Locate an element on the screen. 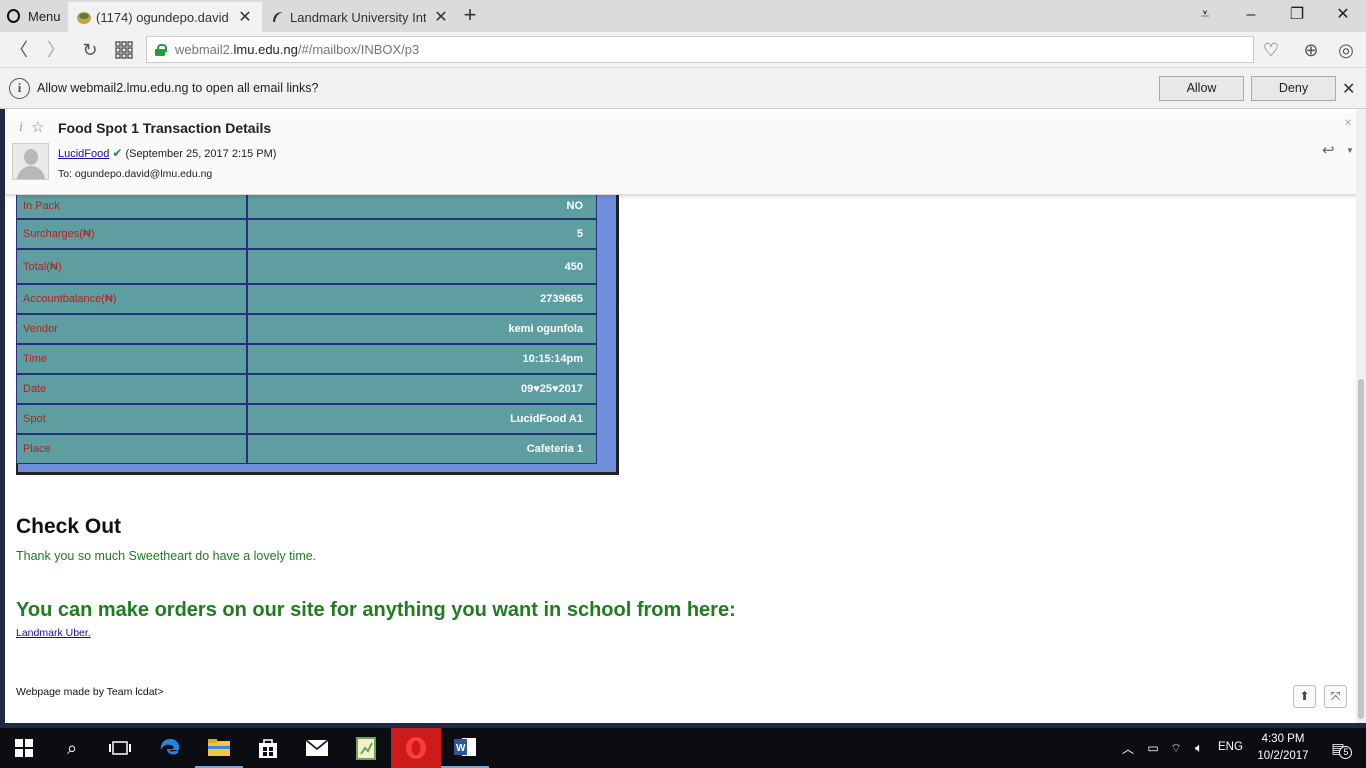 The height and width of the screenshot is (768, 1366). opera-menu-button: Menu is located at coordinates (33, 16).